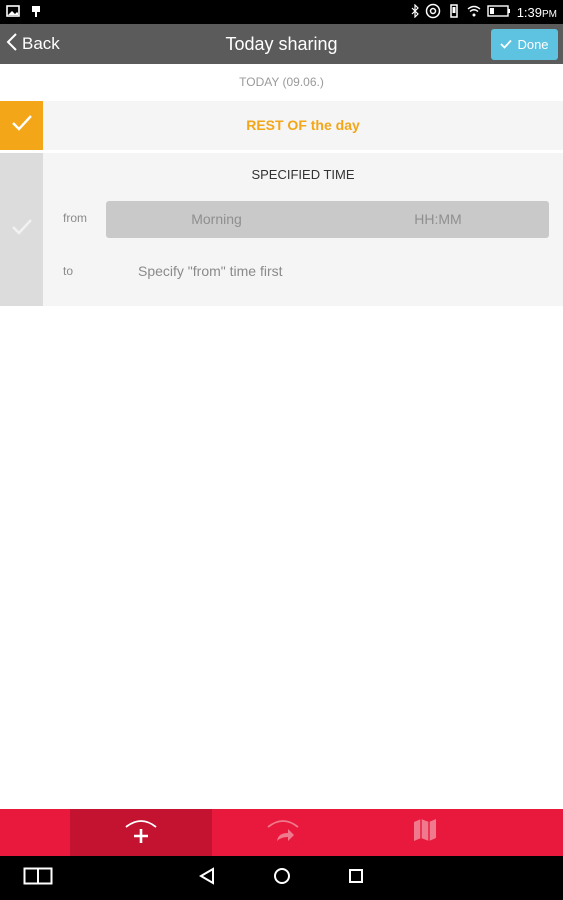 The height and width of the screenshot is (900, 563). I want to click on android-icon, so click(36, 13).